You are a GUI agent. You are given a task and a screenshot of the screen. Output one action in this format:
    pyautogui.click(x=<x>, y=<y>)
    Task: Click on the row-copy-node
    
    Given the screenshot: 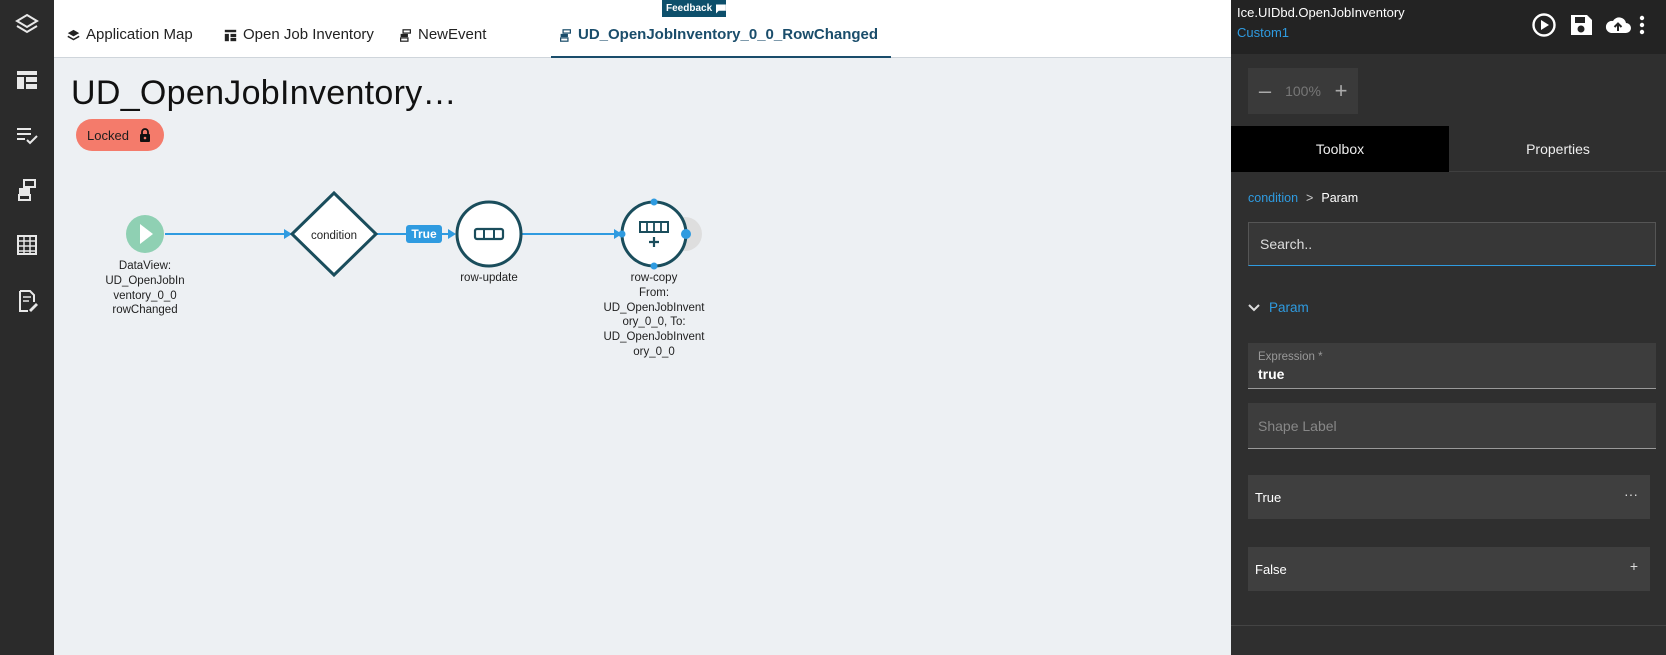 What is the action you would take?
    pyautogui.click(x=660, y=234)
    